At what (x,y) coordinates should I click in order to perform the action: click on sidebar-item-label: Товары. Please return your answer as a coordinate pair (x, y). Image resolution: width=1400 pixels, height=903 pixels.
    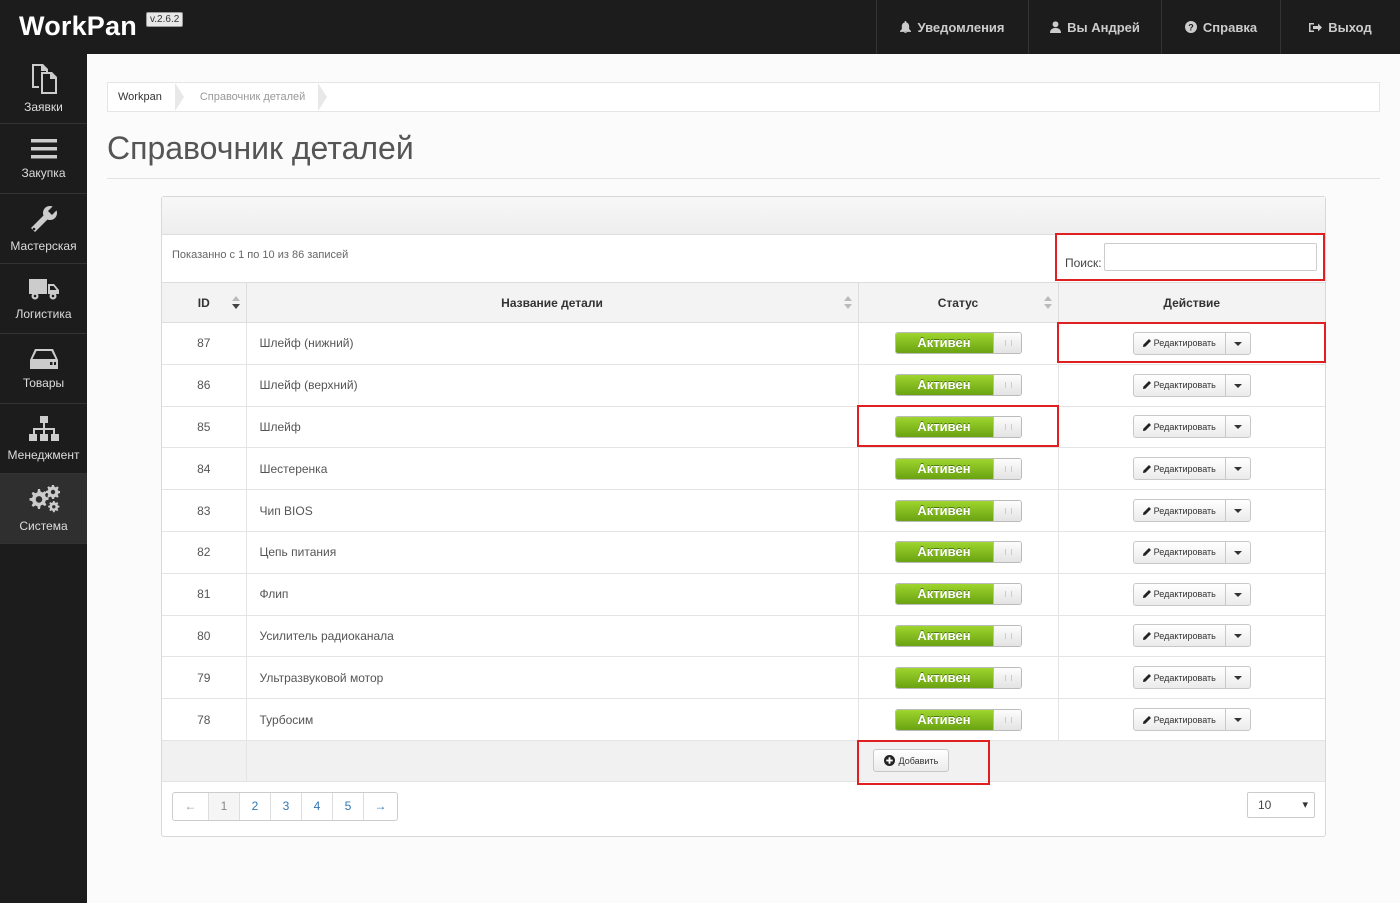
    Looking at the image, I should click on (43, 382).